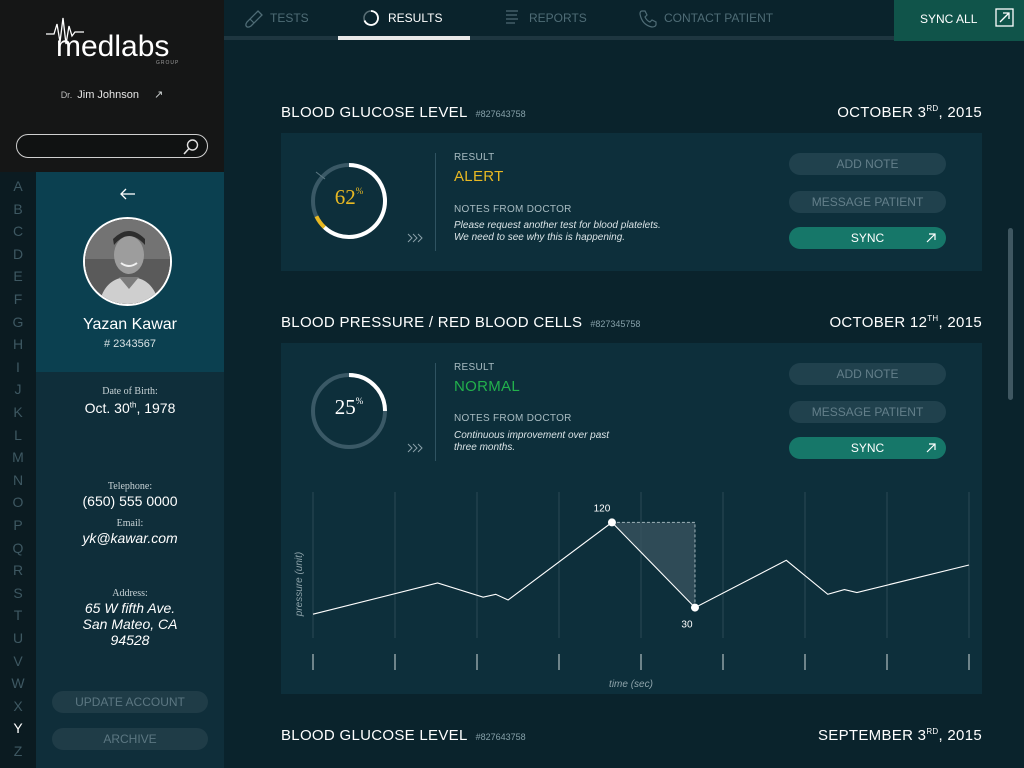  What do you see at coordinates (18, 638) in the screenshot?
I see `alphabet-letter-u: U` at bounding box center [18, 638].